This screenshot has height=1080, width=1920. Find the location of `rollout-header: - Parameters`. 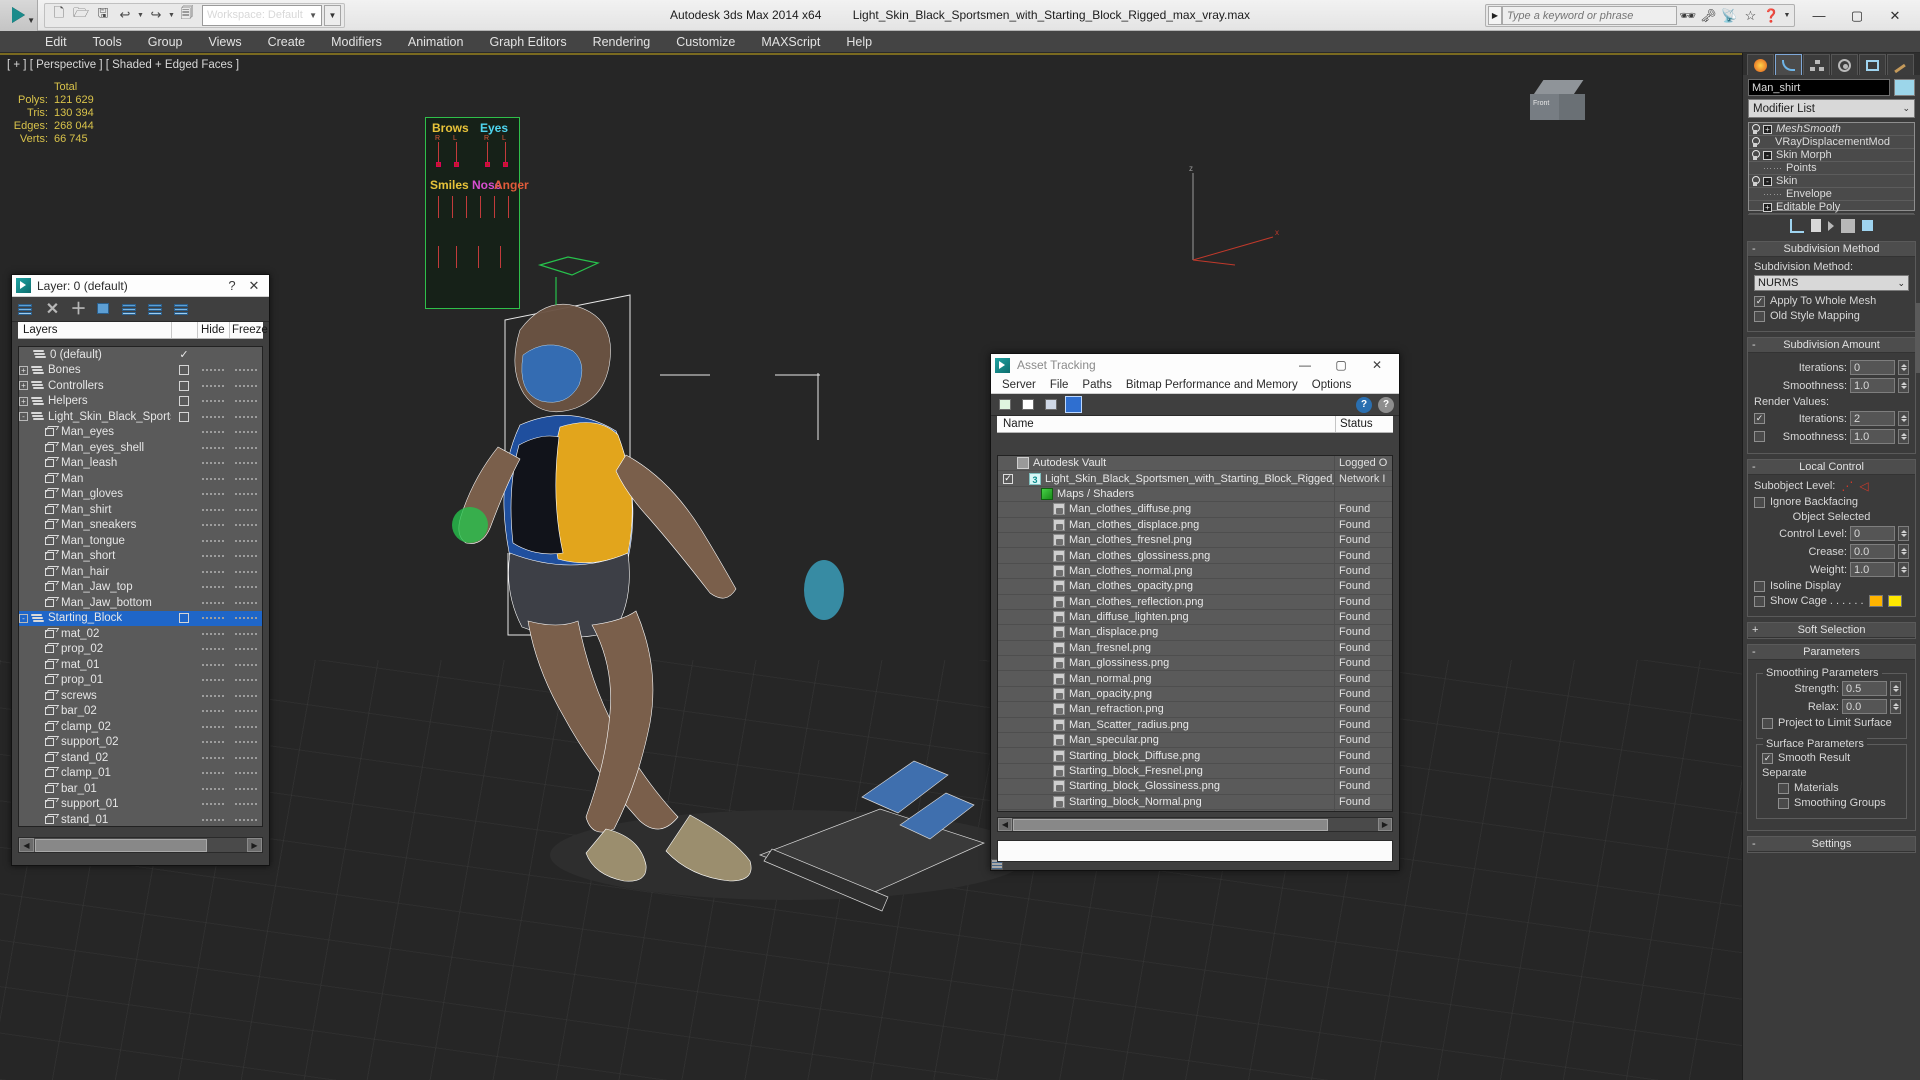

rollout-header: - Parameters is located at coordinates (1831, 652).